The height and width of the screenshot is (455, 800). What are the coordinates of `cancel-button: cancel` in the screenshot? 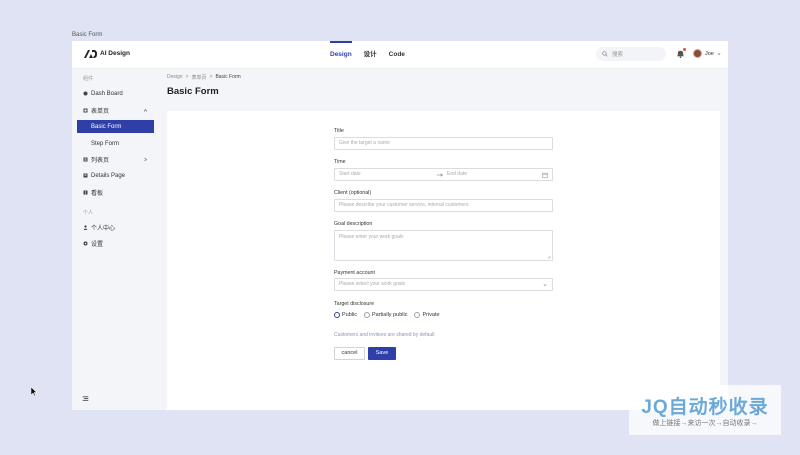 It's located at (349, 353).